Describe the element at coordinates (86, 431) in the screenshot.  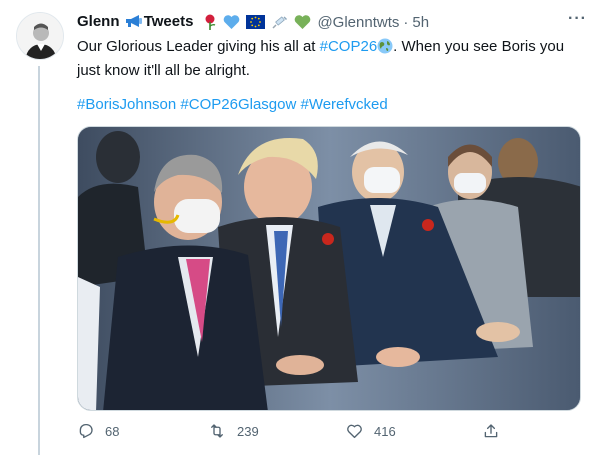
I see `reply-icon` at that location.